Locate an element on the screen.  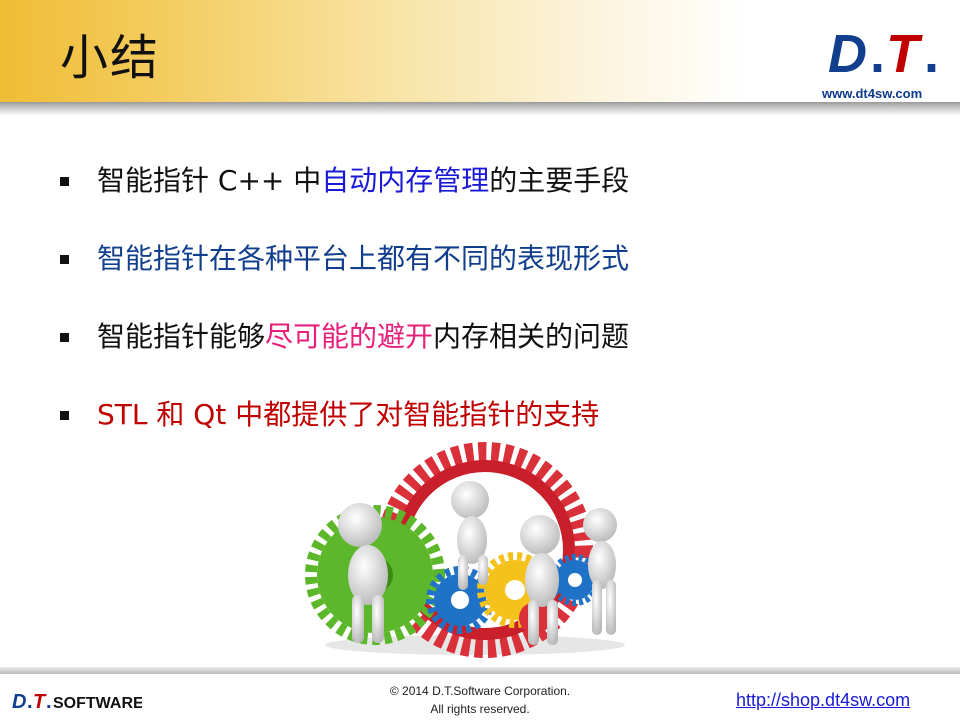
dt-logo: D . T . is located at coordinates (883, 52).